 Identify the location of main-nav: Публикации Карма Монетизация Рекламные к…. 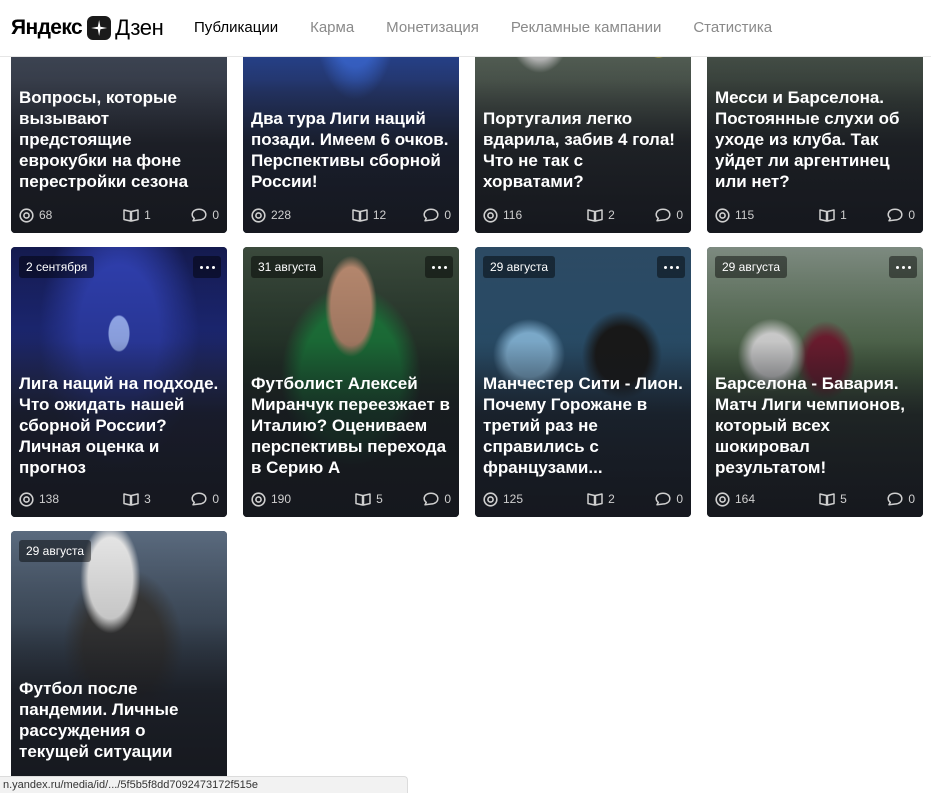
(499, 27).